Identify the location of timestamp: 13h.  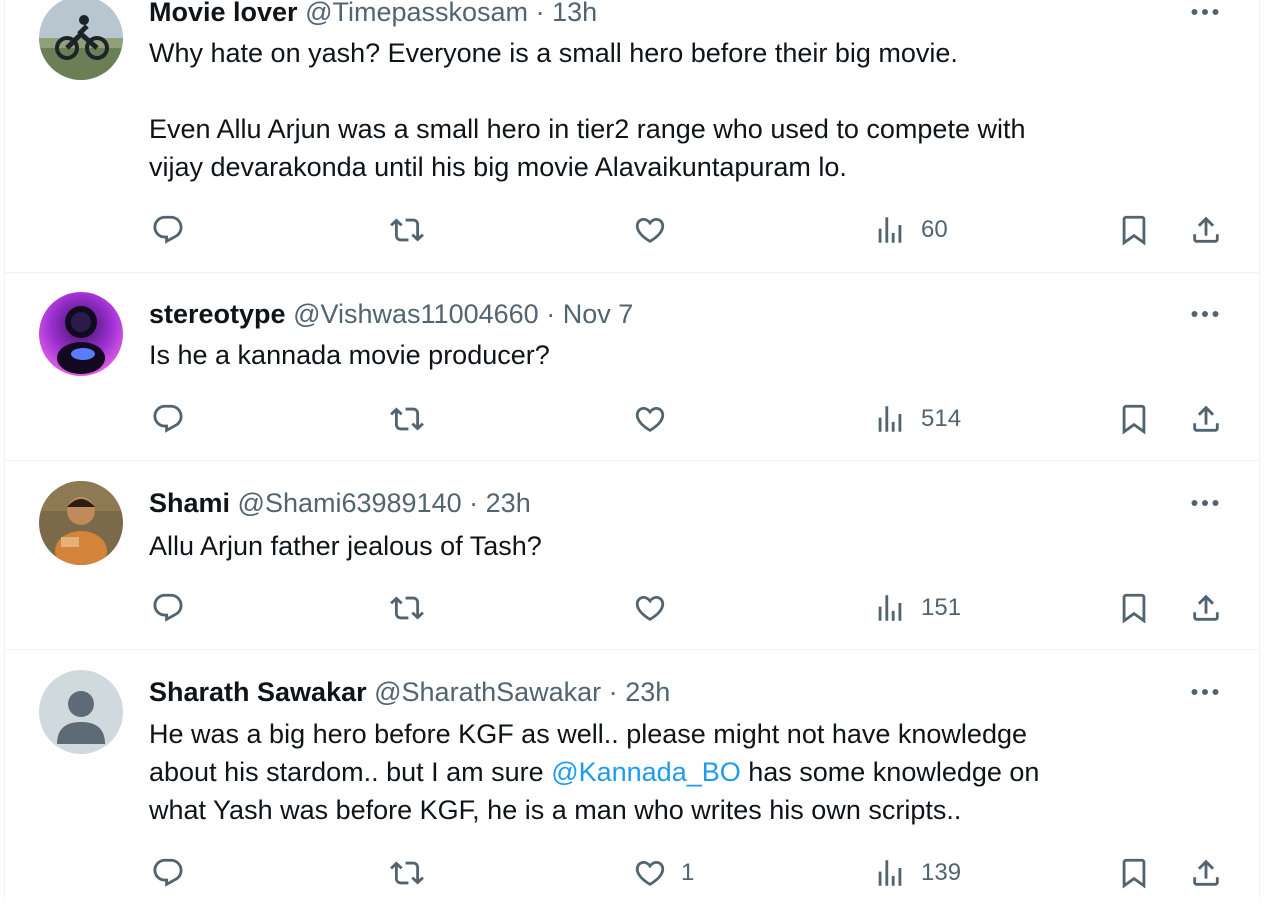
(574, 13).